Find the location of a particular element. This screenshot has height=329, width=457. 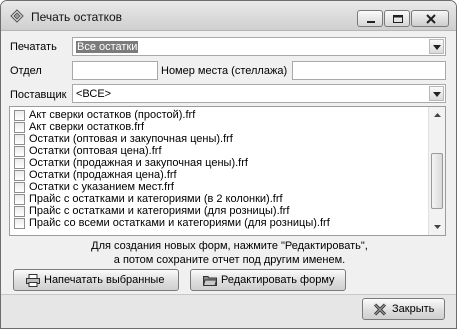

supplier-dropdown-button is located at coordinates (436, 93).